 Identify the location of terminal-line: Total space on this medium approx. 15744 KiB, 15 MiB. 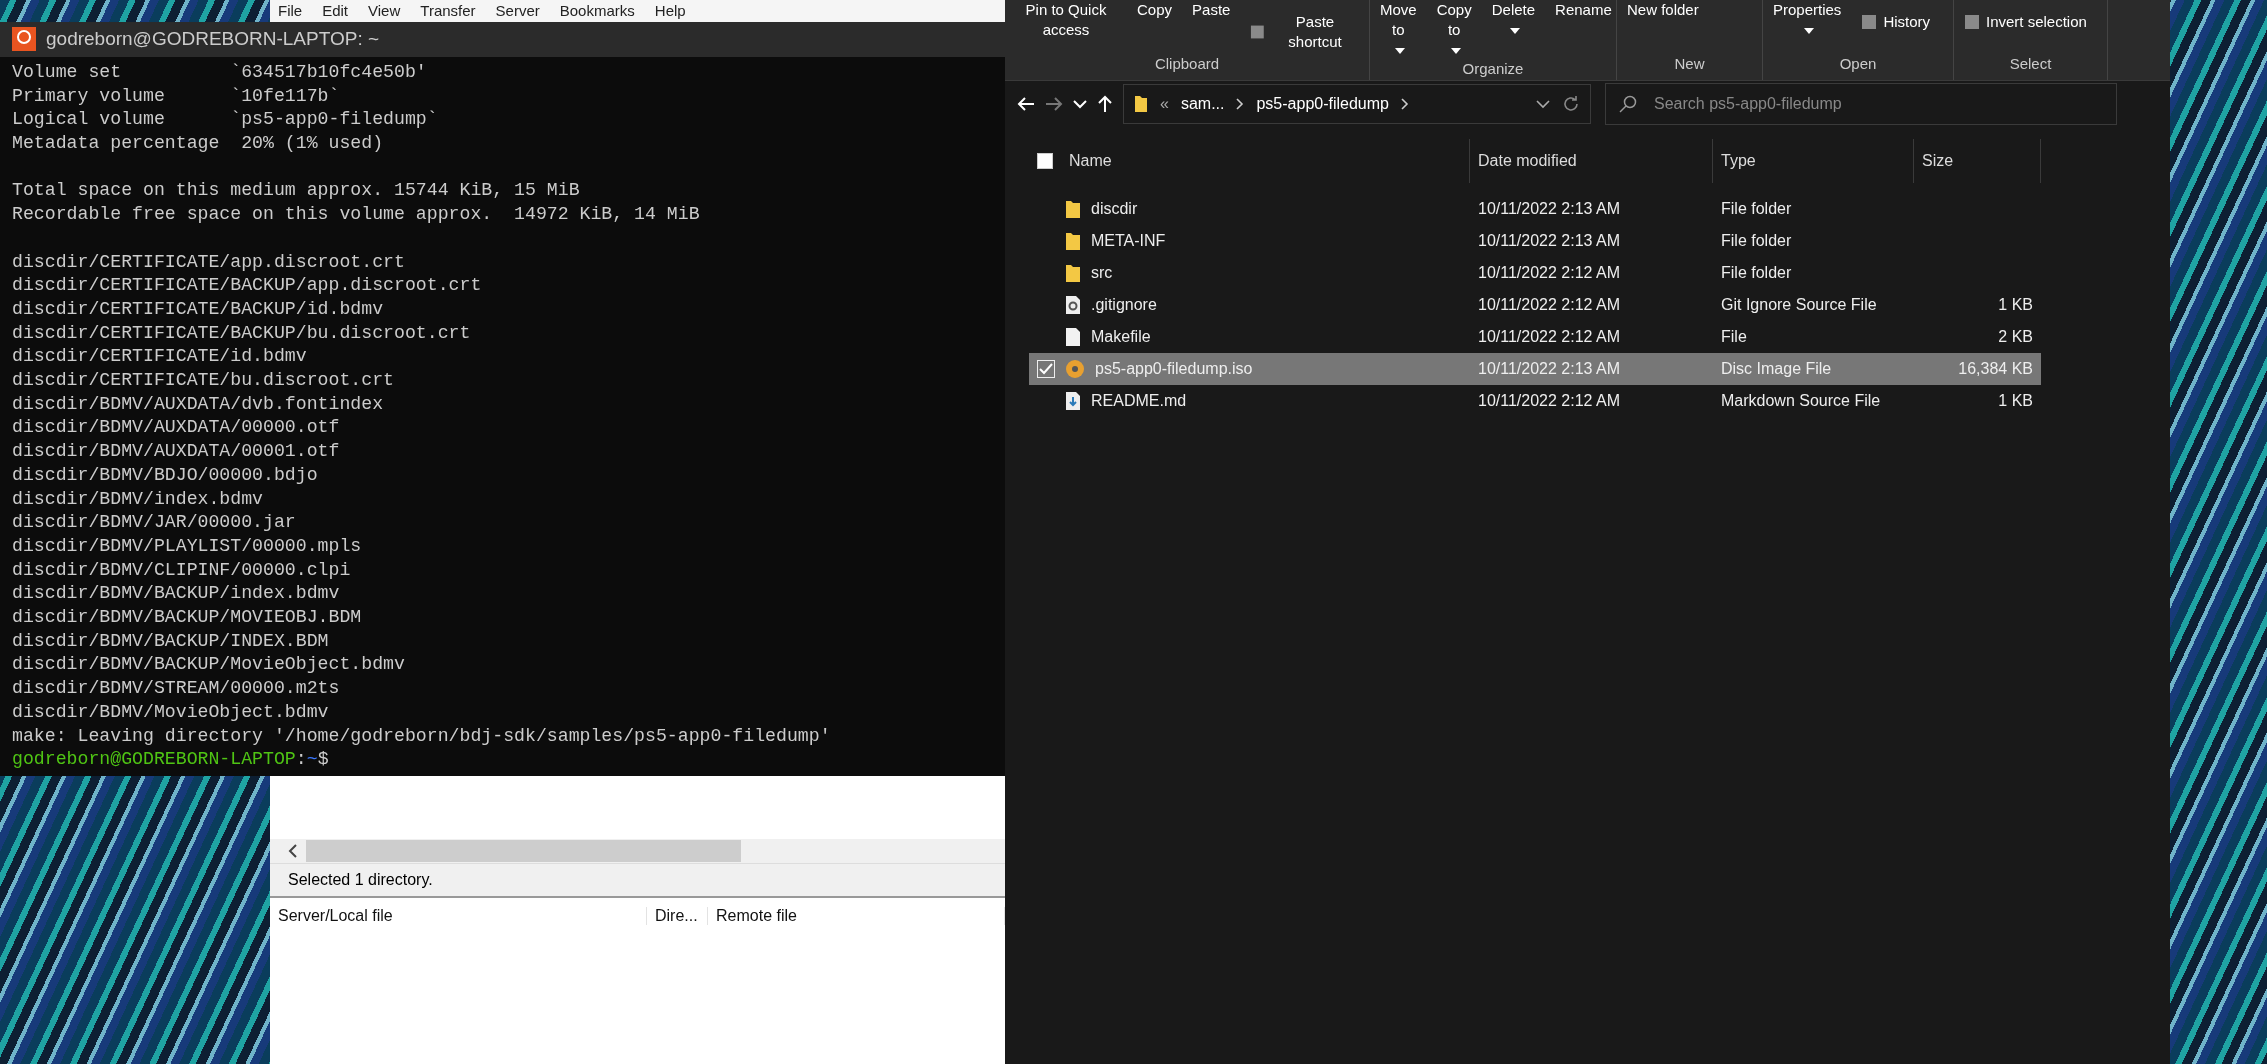
(296, 191).